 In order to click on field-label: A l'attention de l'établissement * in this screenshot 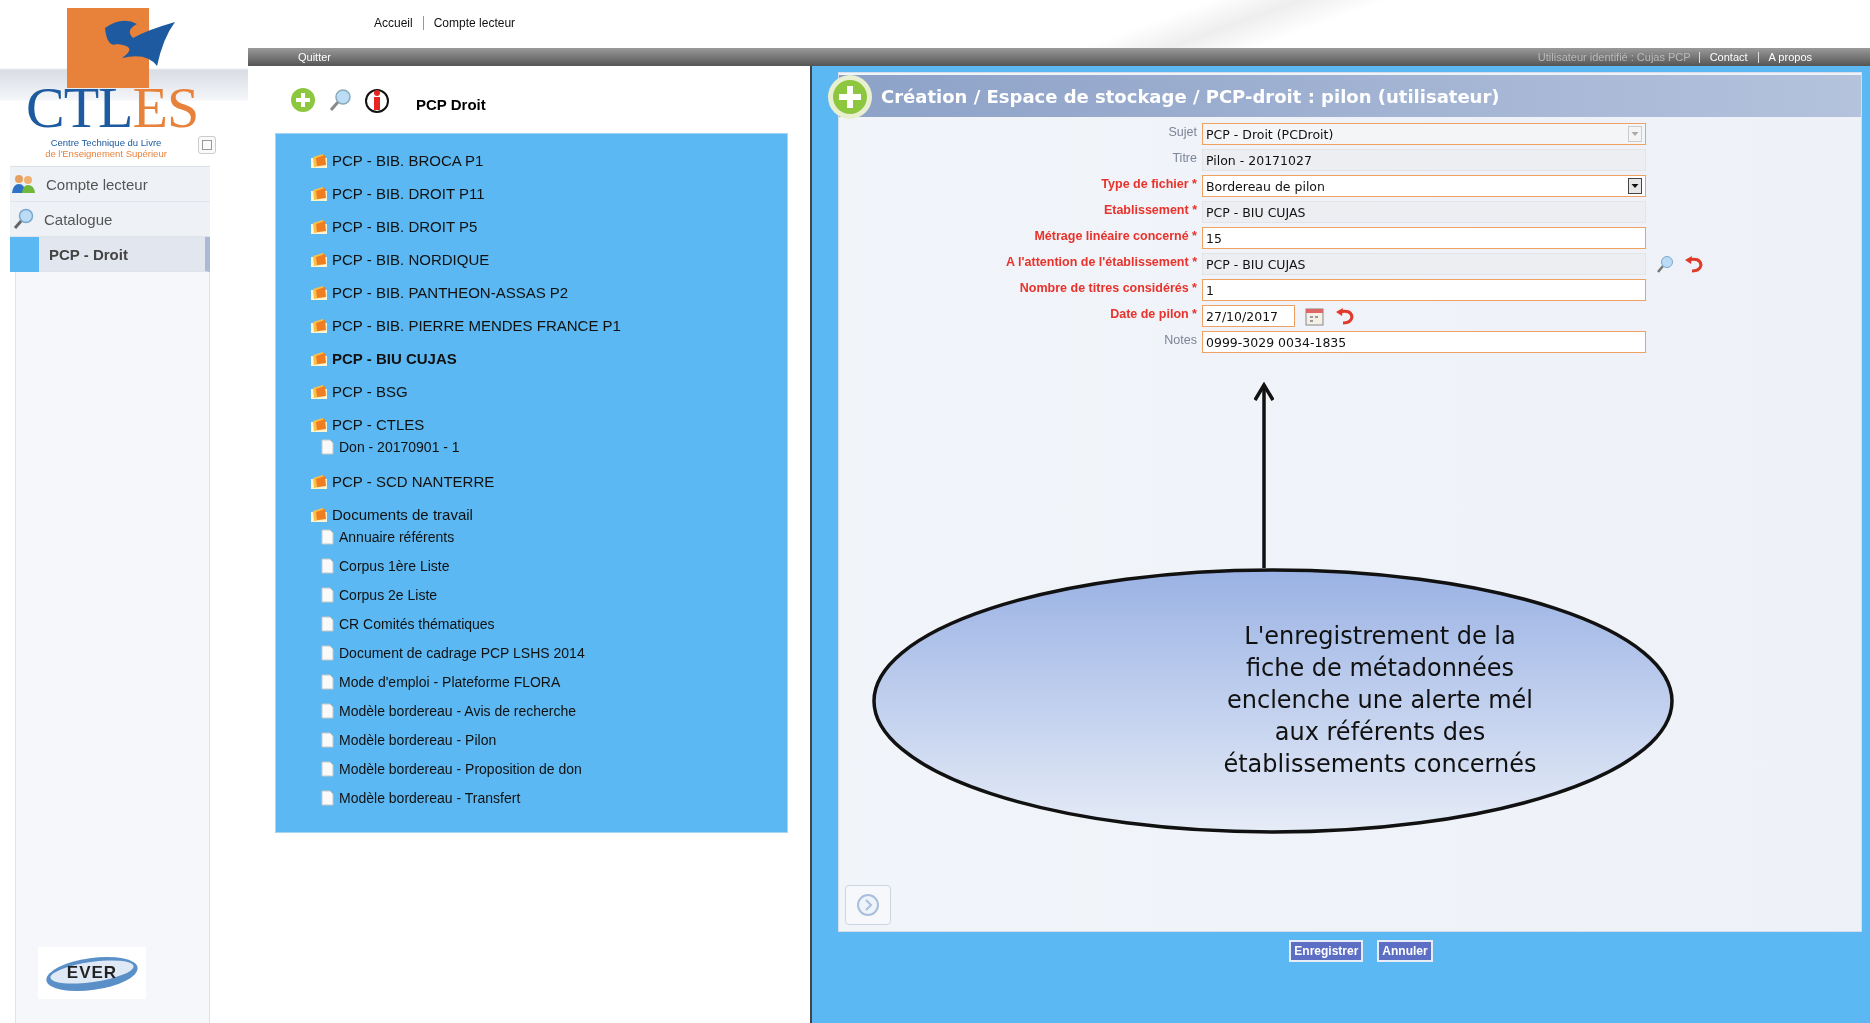, I will do `click(1101, 262)`.